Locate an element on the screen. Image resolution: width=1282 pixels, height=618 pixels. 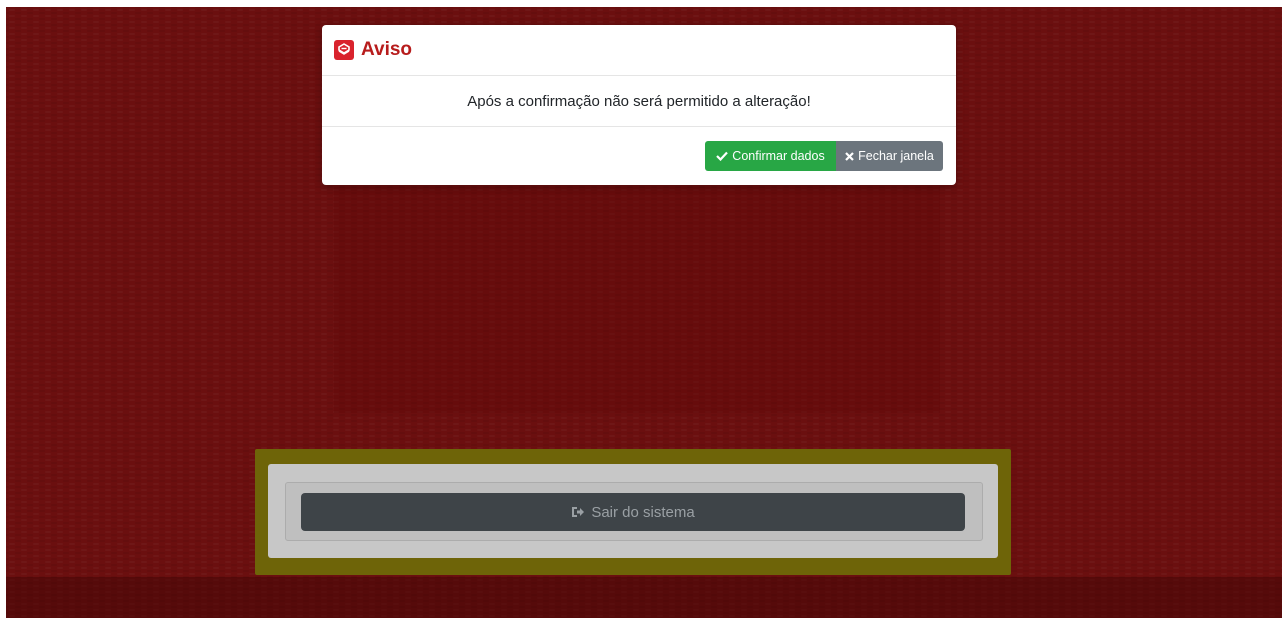
brand-logo-icon is located at coordinates (344, 50).